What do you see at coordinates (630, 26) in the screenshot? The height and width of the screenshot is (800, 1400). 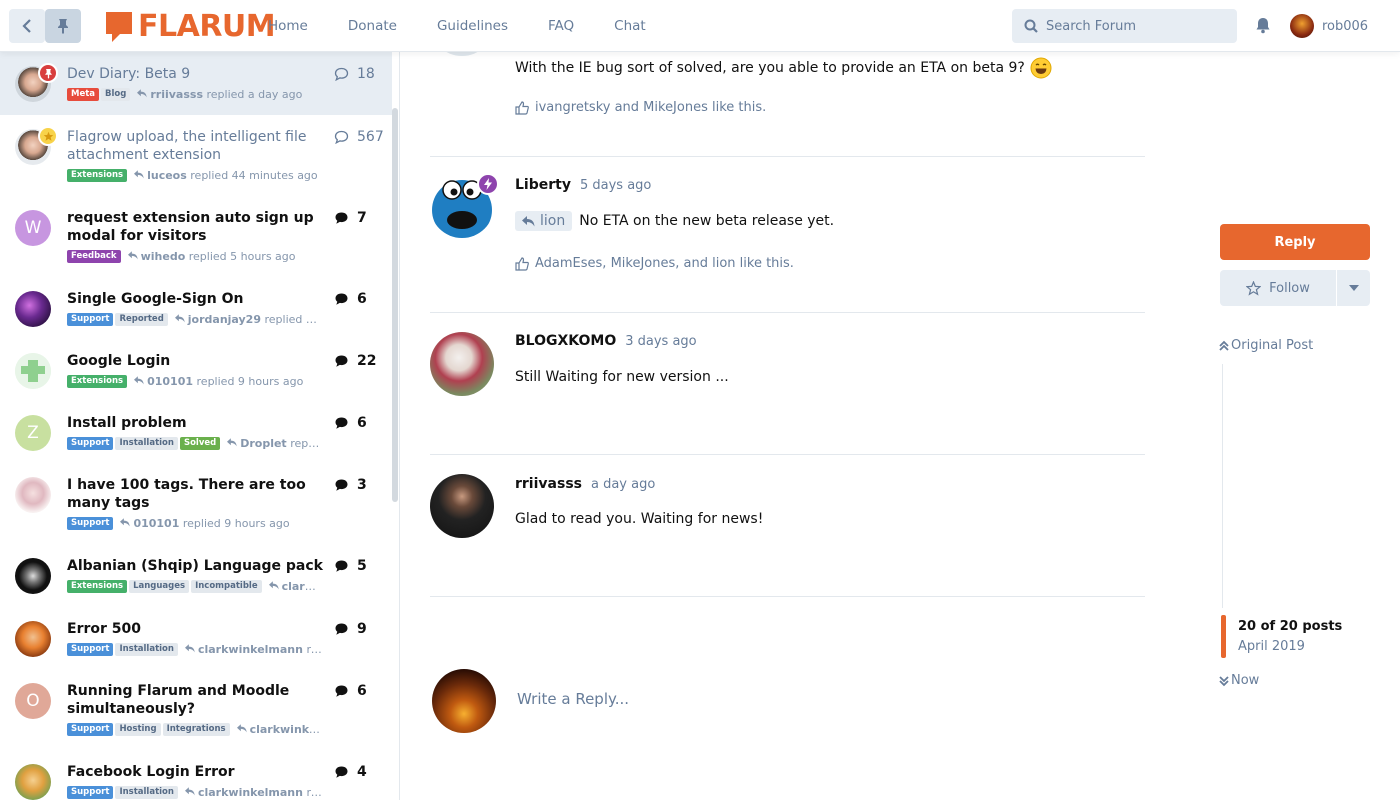 I see `nav-chat: Chat` at bounding box center [630, 26].